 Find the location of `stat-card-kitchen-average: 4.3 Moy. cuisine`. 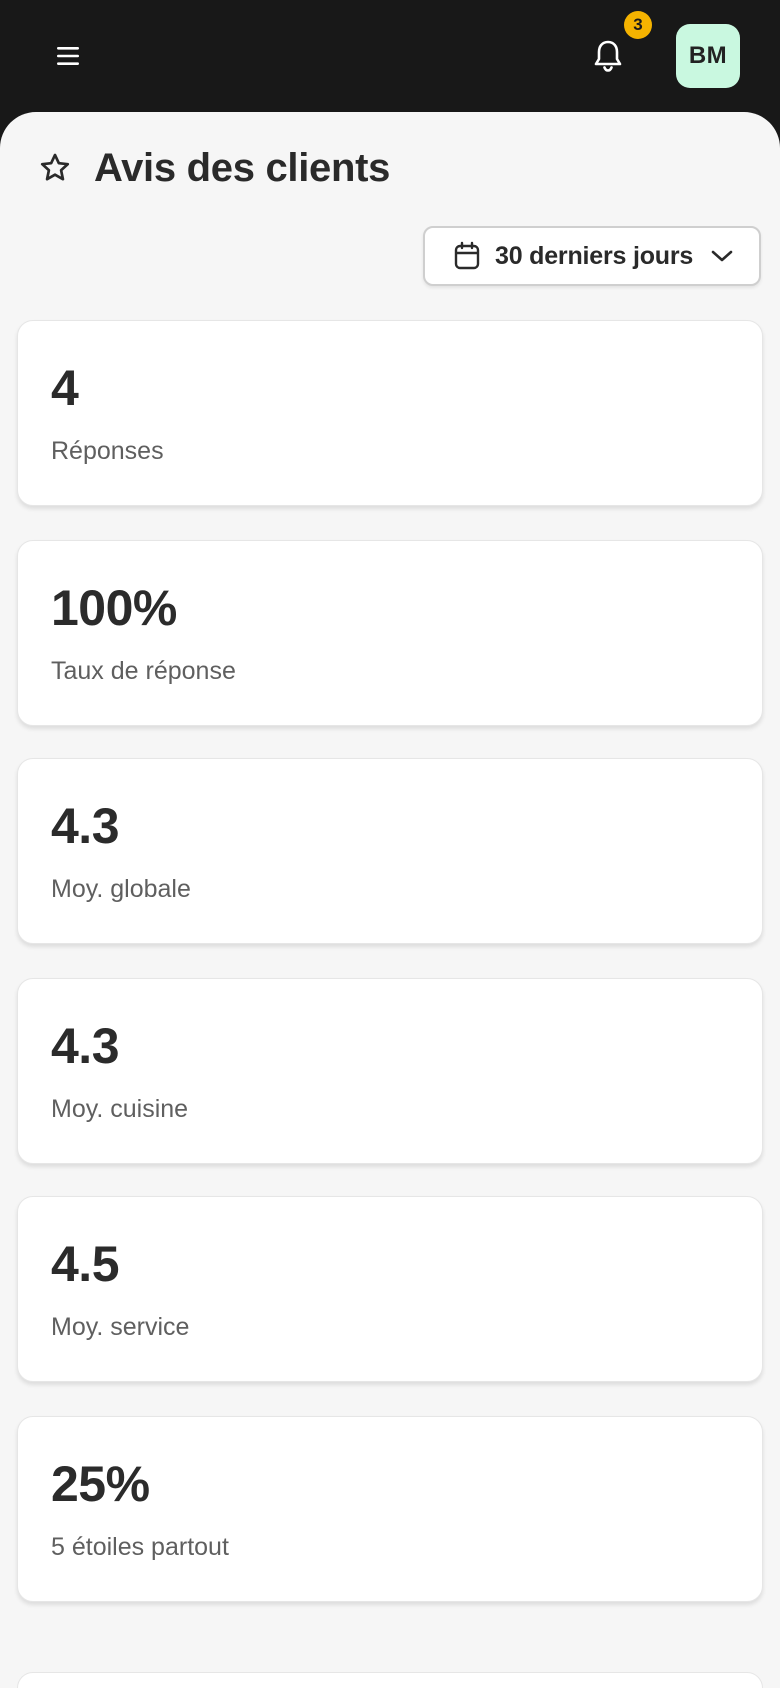

stat-card-kitchen-average: 4.3 Moy. cuisine is located at coordinates (390, 1071).